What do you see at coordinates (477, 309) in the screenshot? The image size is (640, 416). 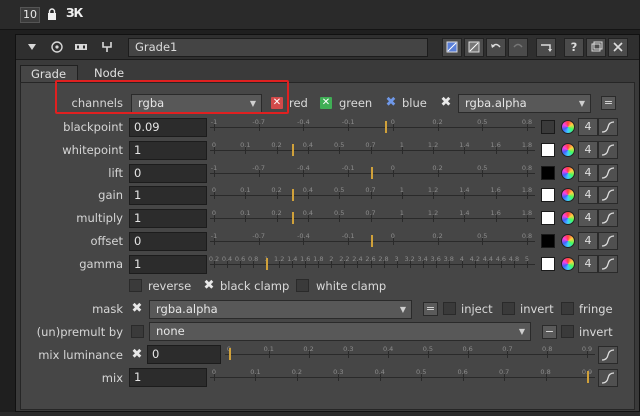 I see `inject-label: inject` at bounding box center [477, 309].